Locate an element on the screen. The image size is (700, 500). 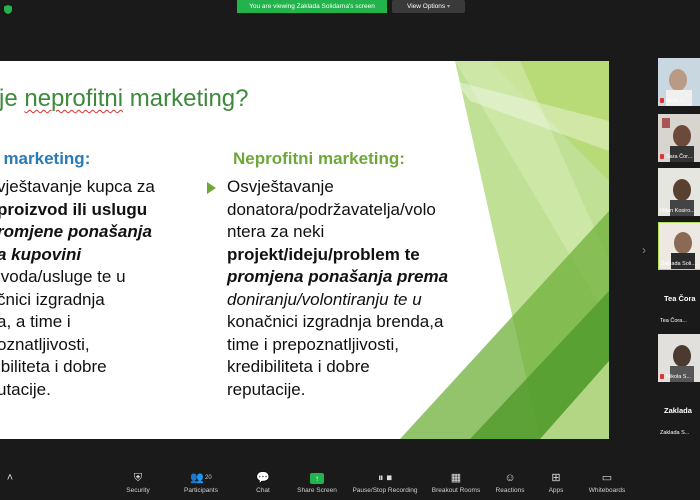
participant-display-name: Tea Čora is located at coordinates (680, 298).